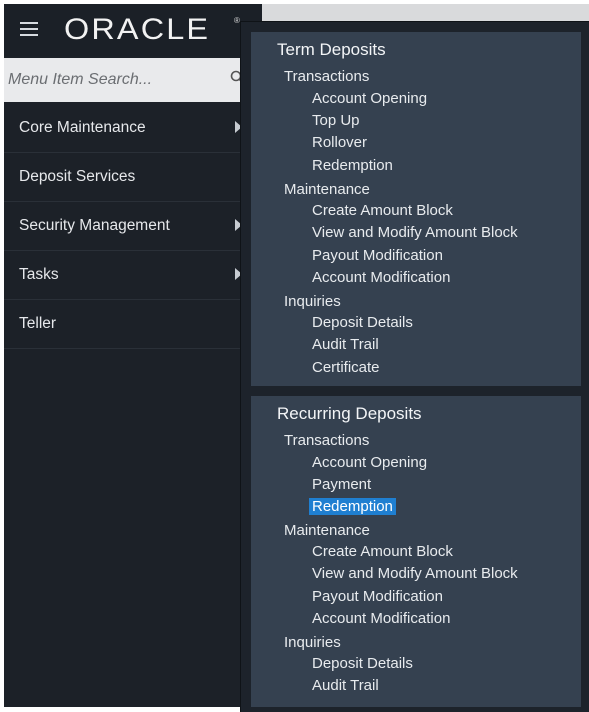  What do you see at coordinates (341, 484) in the screenshot?
I see `menu-link-payment: Payment` at bounding box center [341, 484].